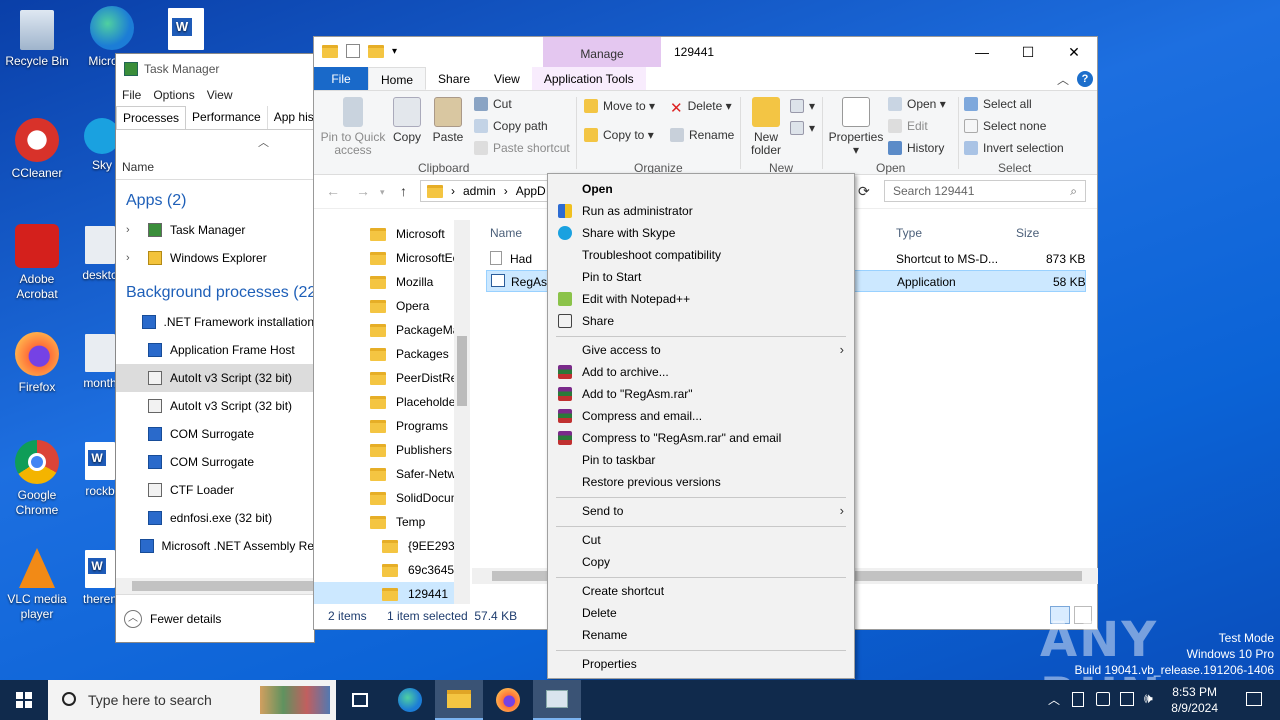 This screenshot has height=720, width=1280. What do you see at coordinates (192, 700) in the screenshot?
I see `taskbar-search-box: Type here to search` at bounding box center [192, 700].